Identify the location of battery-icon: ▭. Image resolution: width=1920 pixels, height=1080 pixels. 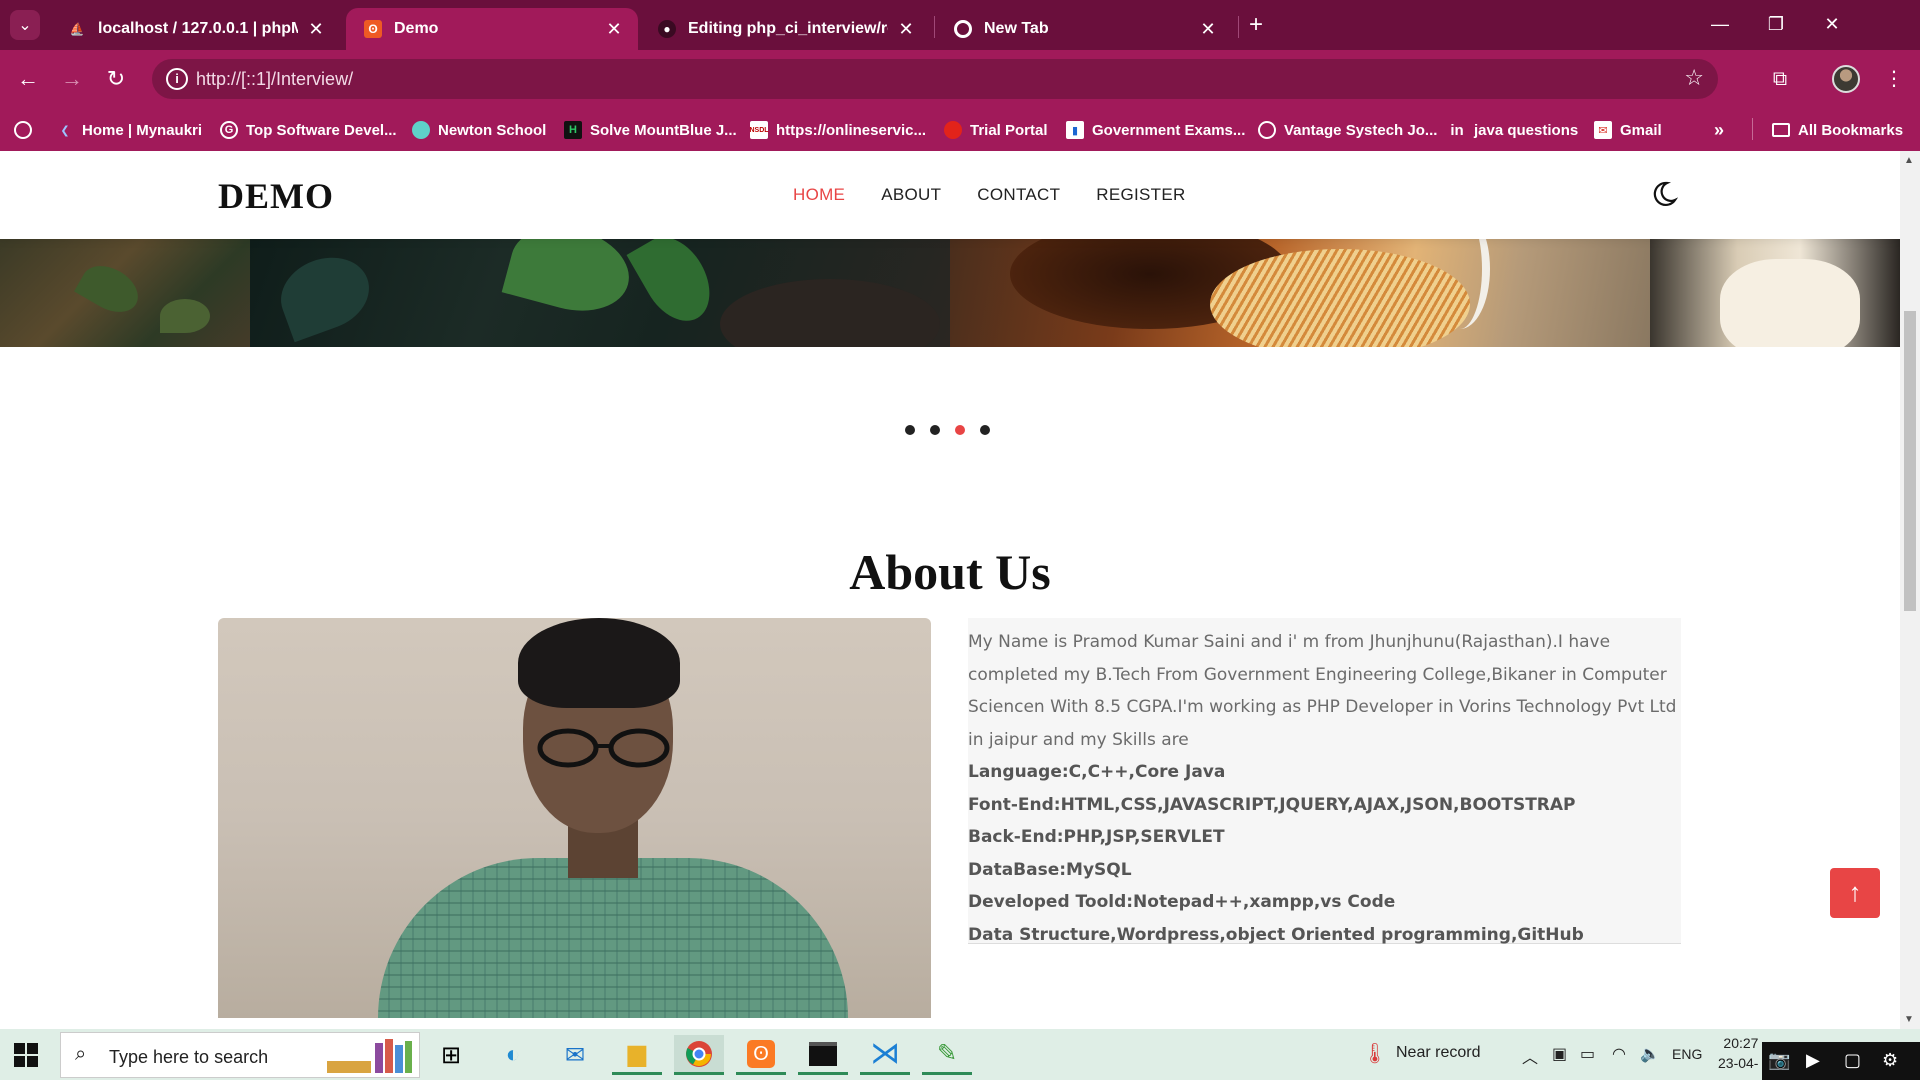
(1587, 1054).